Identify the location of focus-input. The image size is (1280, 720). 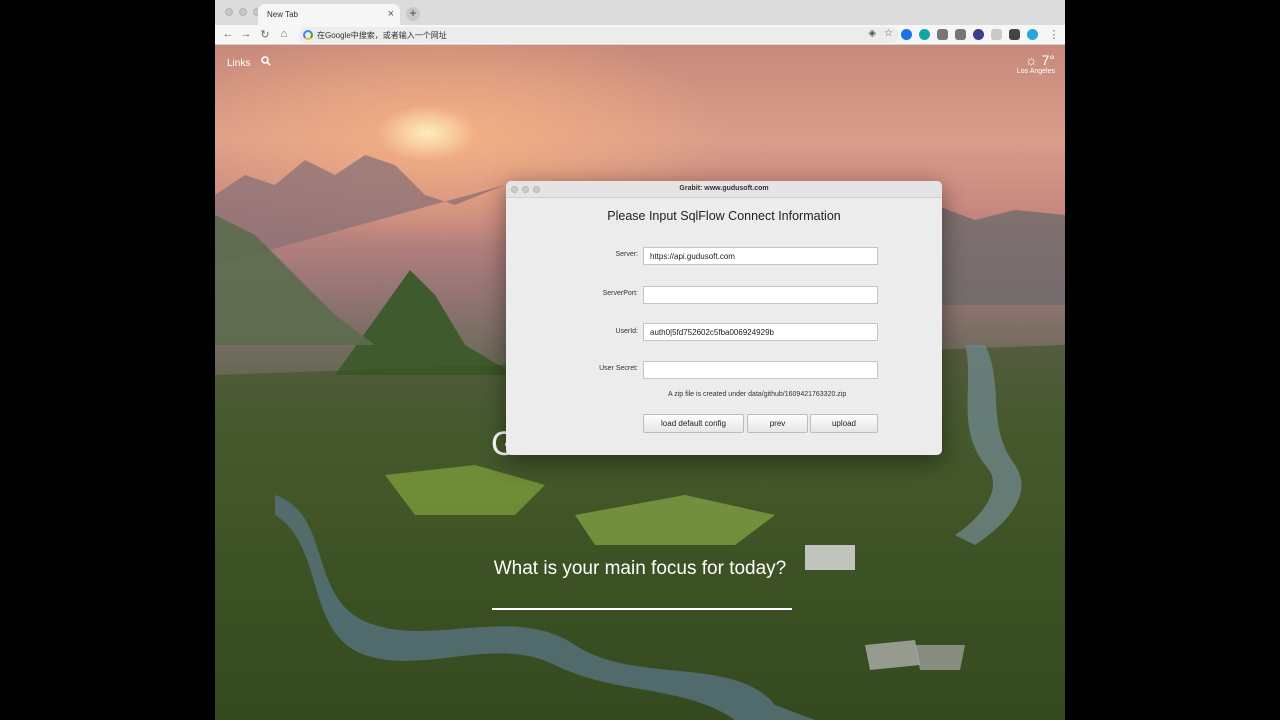
(642, 609).